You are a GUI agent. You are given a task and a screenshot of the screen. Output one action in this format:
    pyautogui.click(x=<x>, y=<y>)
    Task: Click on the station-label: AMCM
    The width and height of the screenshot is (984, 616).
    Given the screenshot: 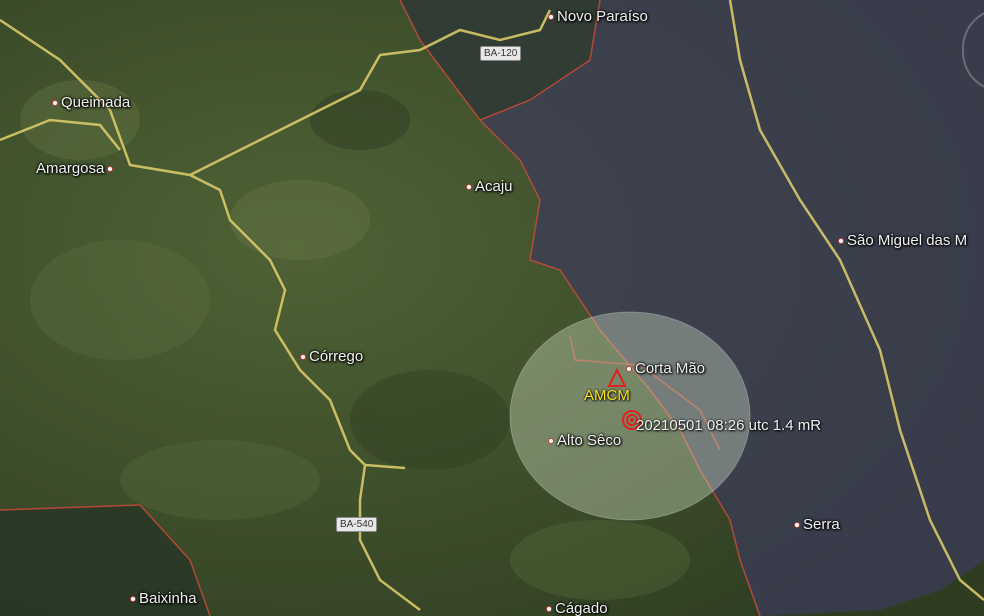 What is the action you would take?
    pyautogui.click(x=607, y=395)
    